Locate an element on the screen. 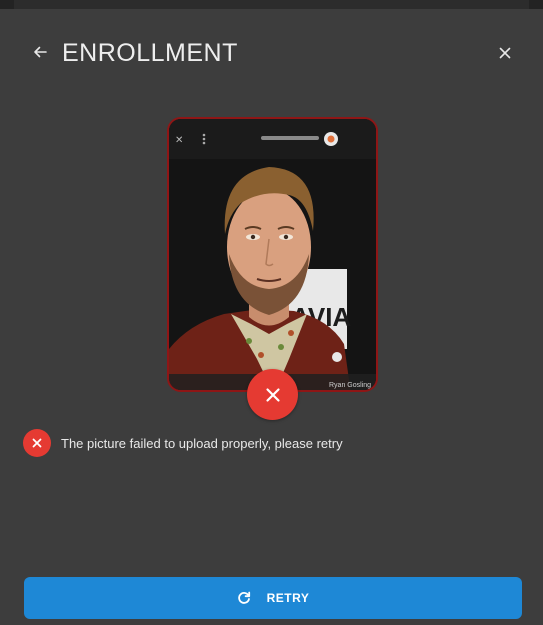  photo-overlay-label: Ryan Gosling is located at coordinates (350, 385).